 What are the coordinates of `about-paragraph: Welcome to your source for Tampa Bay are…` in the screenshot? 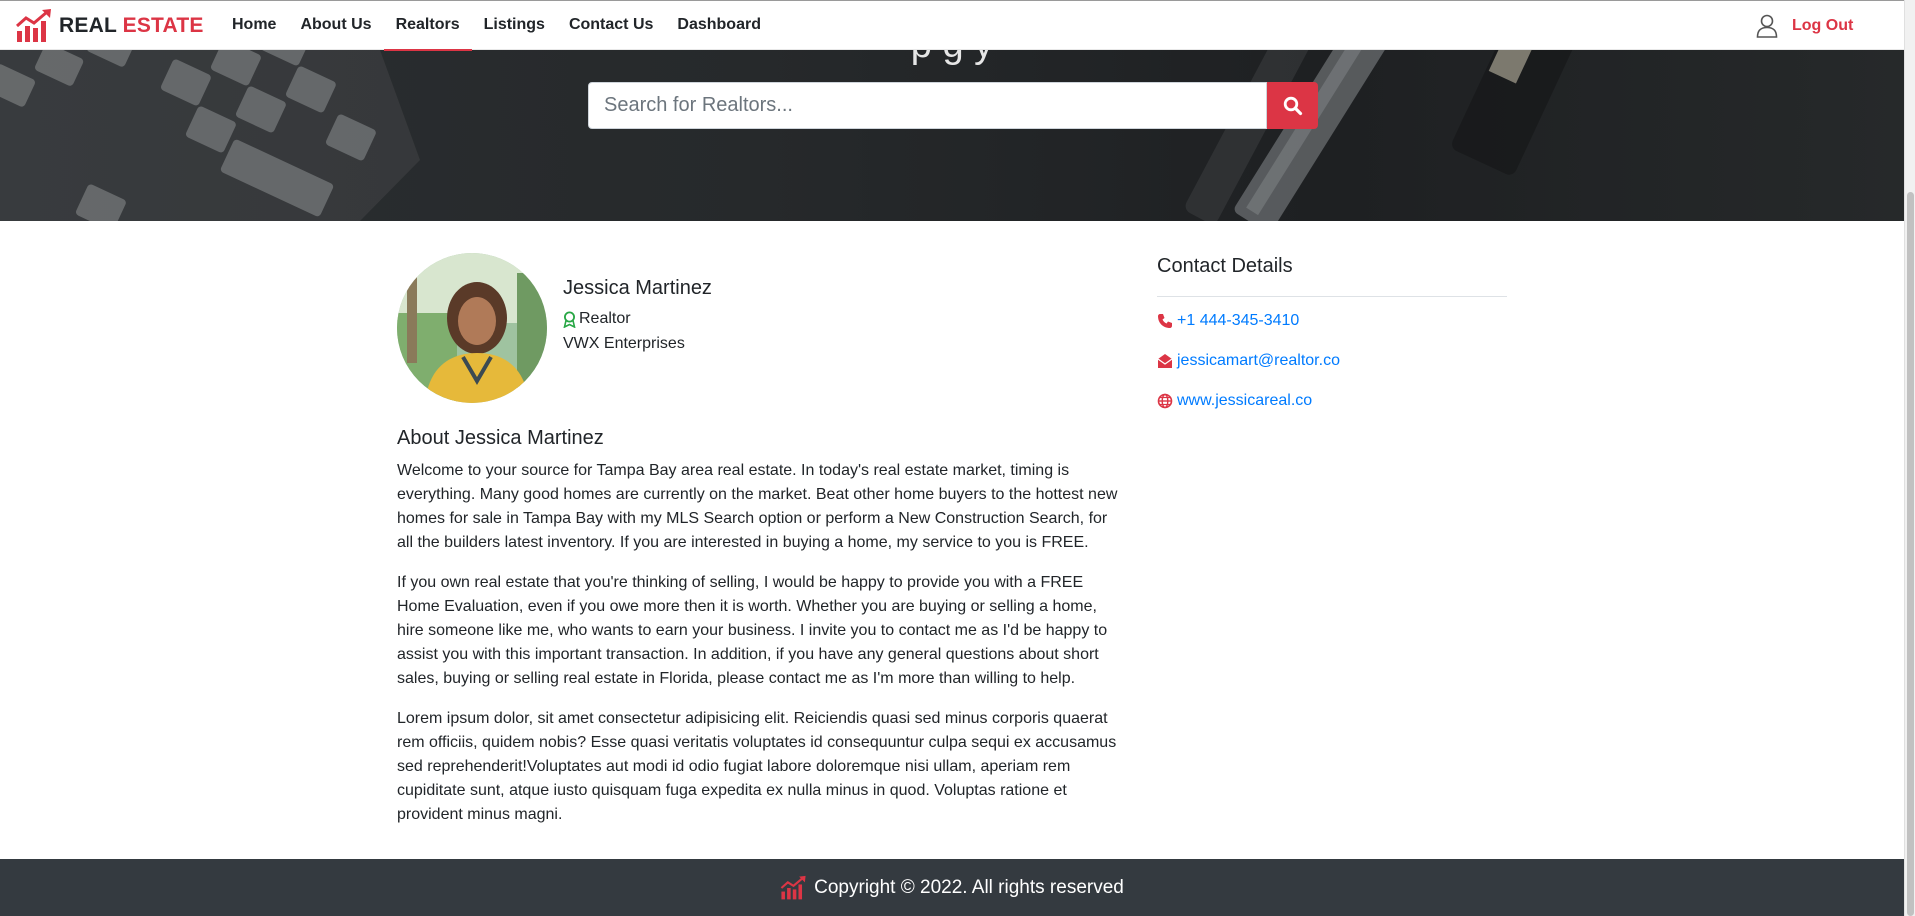 It's located at (757, 506).